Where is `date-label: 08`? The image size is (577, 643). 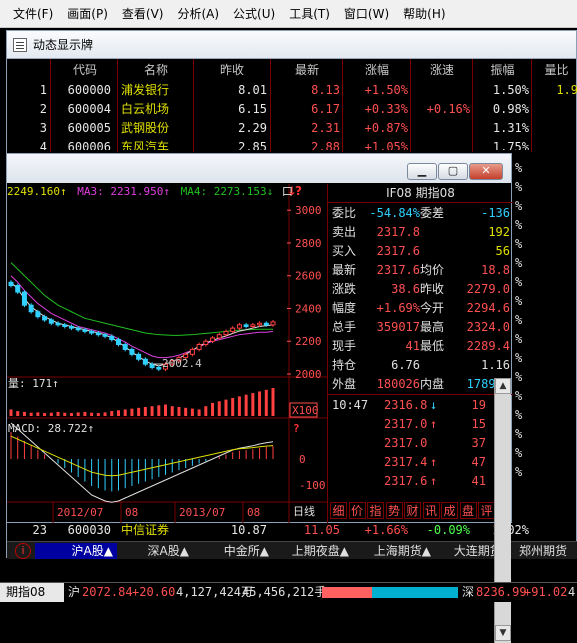
date-label: 08 is located at coordinates (253, 512).